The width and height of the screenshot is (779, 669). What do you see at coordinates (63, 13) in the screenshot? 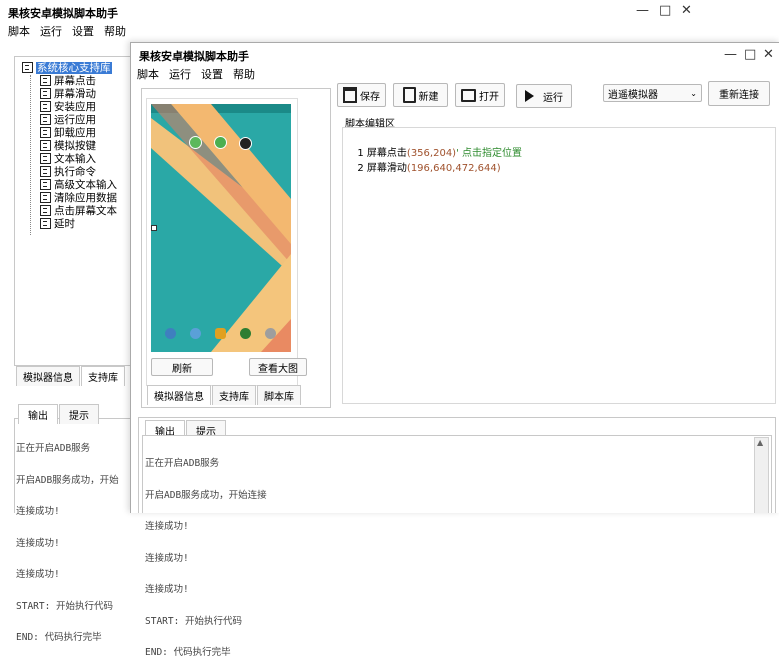
I see `back-window-title: 果核安卓模拟脚本助手` at bounding box center [63, 13].